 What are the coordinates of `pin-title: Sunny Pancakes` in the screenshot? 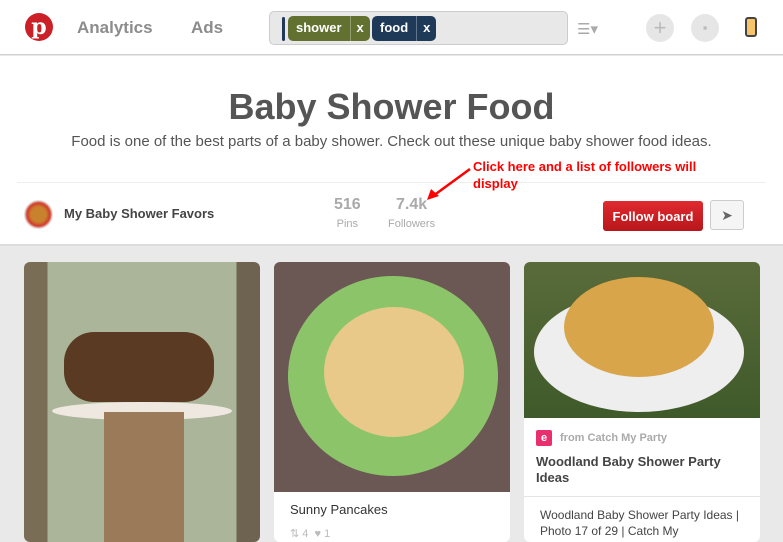 It's located at (339, 509).